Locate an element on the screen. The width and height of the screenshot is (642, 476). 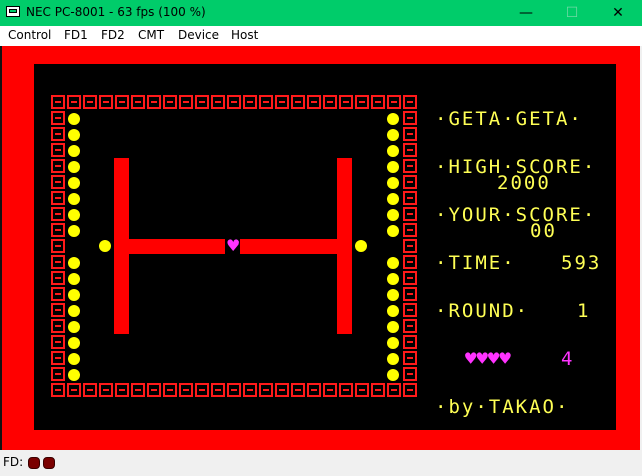
maximize-button: ☐ is located at coordinates (572, 13).